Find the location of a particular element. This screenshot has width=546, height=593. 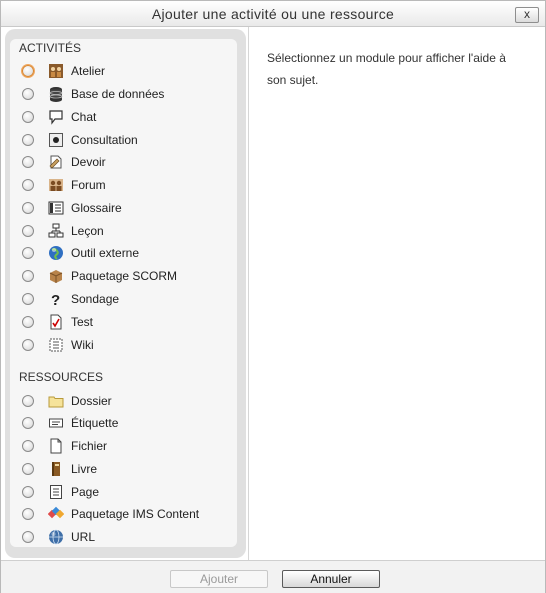

dialog-footer: Ajouter Annuler is located at coordinates (273, 576).